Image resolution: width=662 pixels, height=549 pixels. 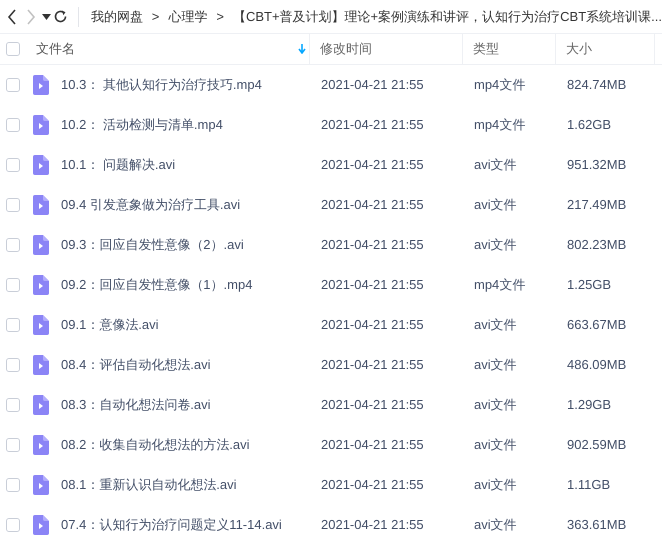 What do you see at coordinates (152, 245) in the screenshot?
I see `file-name: 09.3：回应自发性意像（2）.avi` at bounding box center [152, 245].